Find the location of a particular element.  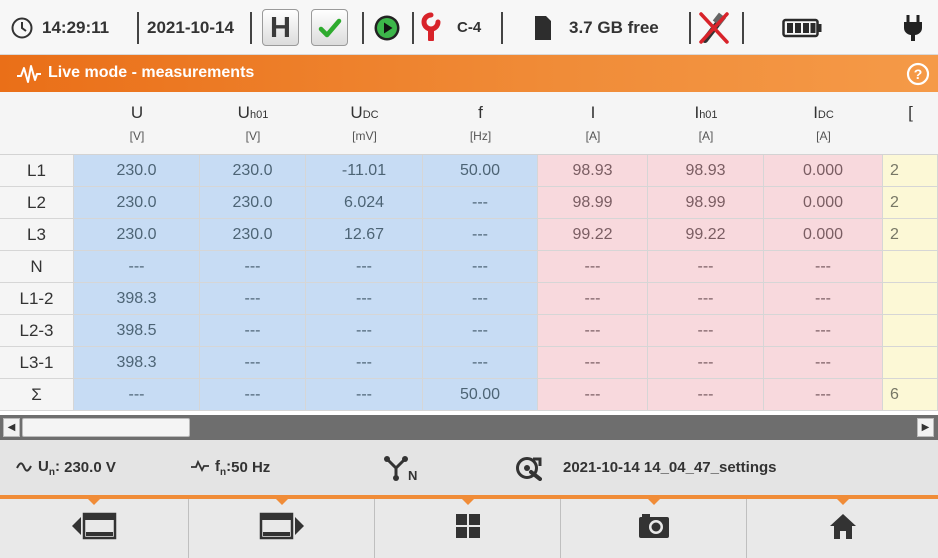

sd-card-icon is located at coordinates (542, 27).